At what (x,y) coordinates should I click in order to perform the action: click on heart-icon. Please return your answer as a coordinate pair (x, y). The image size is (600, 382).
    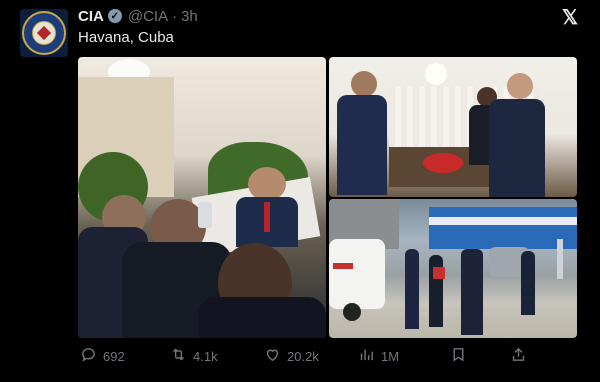
    Looking at the image, I should click on (272, 356).